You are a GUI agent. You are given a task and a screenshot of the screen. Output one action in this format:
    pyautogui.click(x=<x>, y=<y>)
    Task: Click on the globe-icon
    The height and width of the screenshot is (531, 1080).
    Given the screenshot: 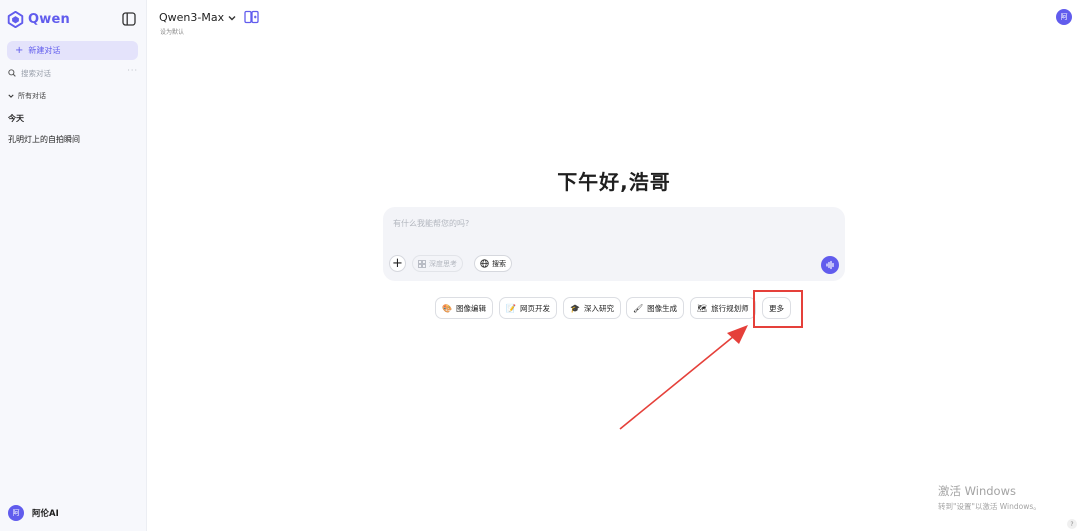 What is the action you would take?
    pyautogui.click(x=484, y=263)
    